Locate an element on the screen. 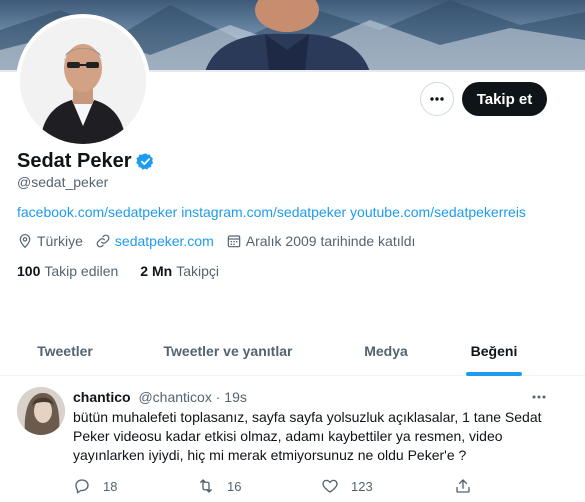 The image size is (585, 502). profile-website: sedatpeker.com is located at coordinates (154, 241).